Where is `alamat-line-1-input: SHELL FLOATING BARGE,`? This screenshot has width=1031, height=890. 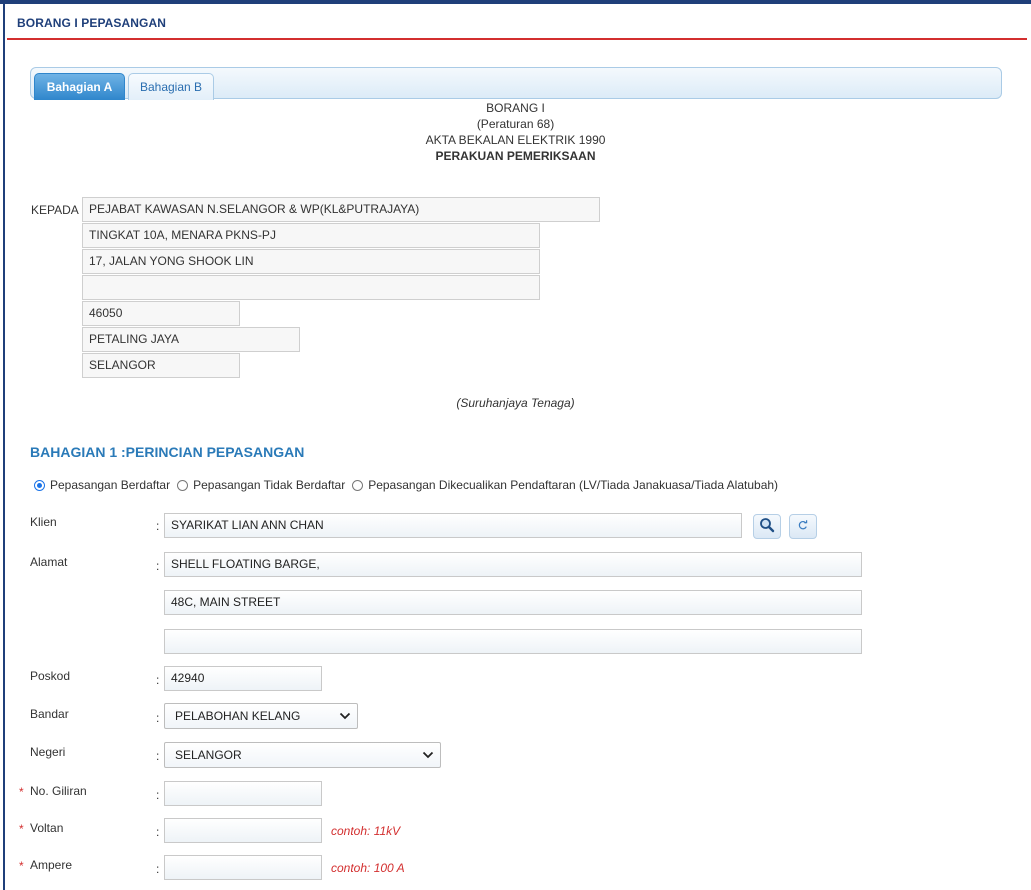 alamat-line-1-input: SHELL FLOATING BARGE, is located at coordinates (513, 564).